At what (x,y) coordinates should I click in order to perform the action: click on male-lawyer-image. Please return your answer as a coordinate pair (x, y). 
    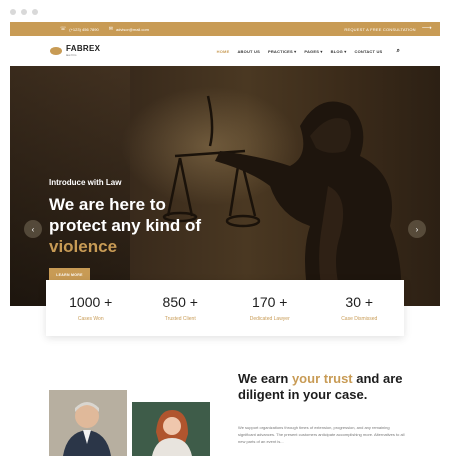
    Looking at the image, I should click on (88, 423).